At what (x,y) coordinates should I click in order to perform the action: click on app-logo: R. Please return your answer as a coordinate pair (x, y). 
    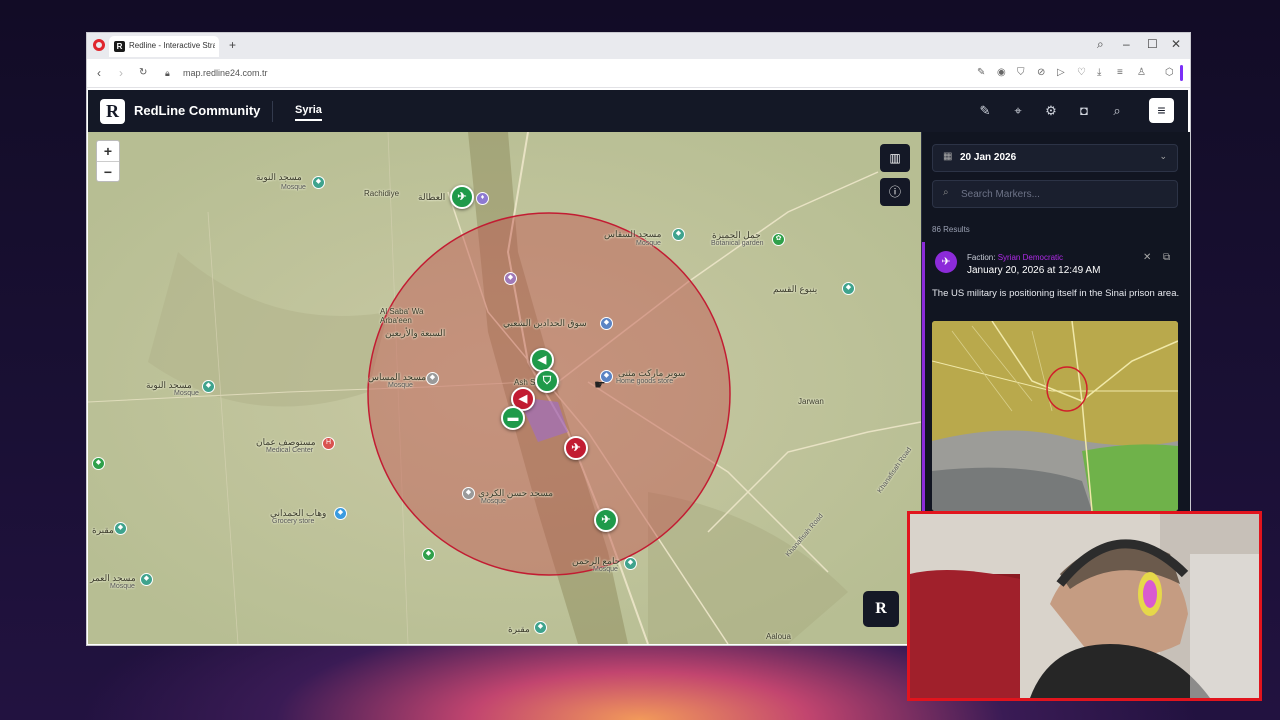
    Looking at the image, I should click on (112, 111).